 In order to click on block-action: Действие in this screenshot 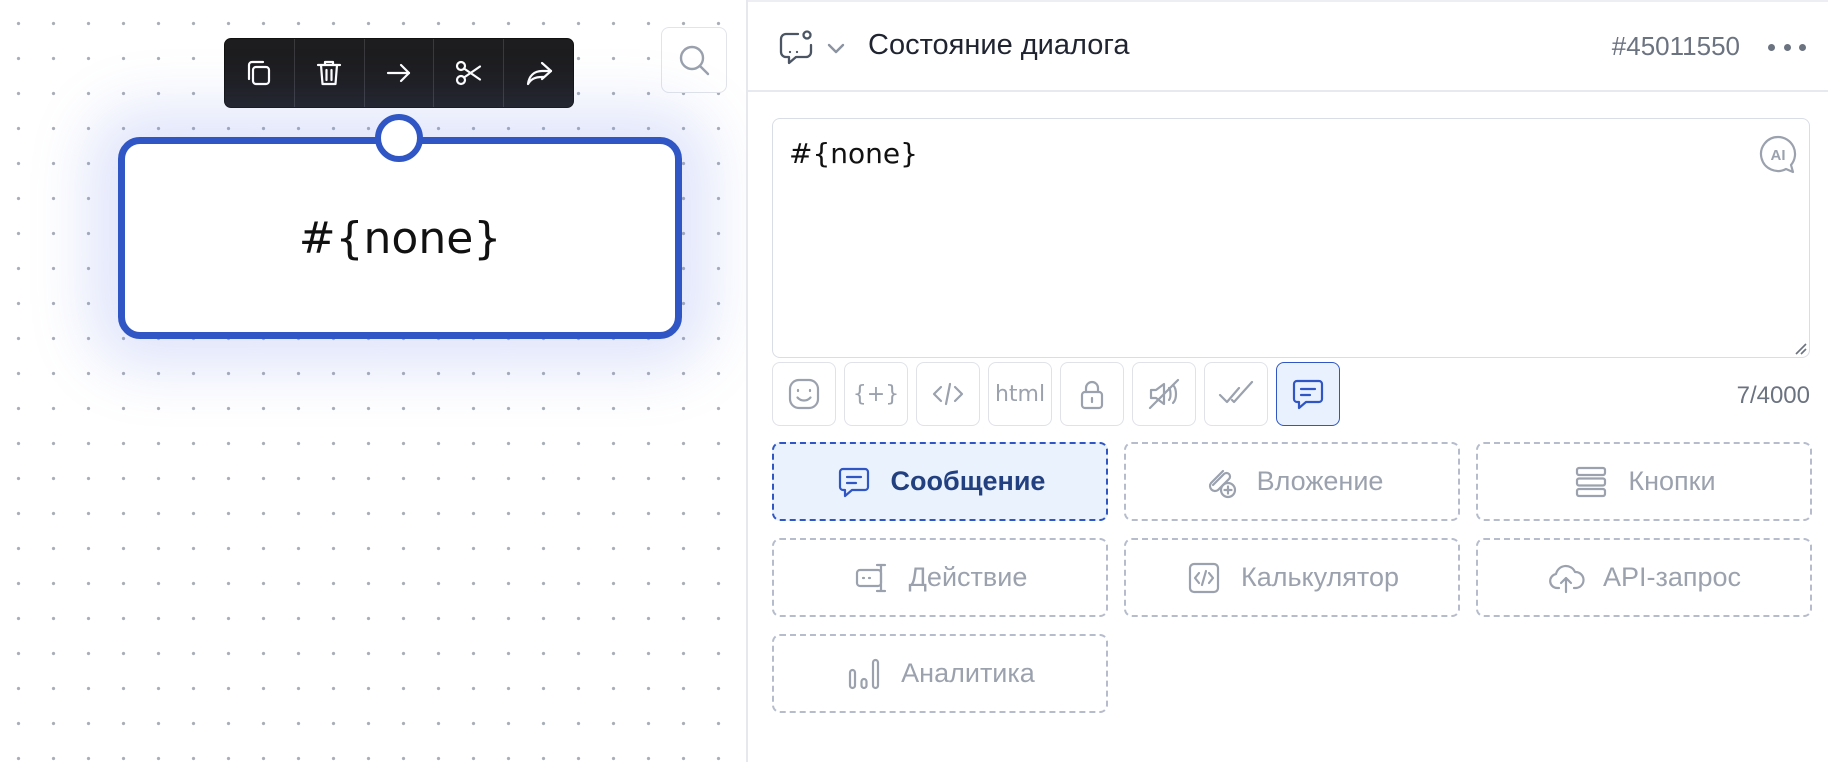, I will do `click(940, 577)`.